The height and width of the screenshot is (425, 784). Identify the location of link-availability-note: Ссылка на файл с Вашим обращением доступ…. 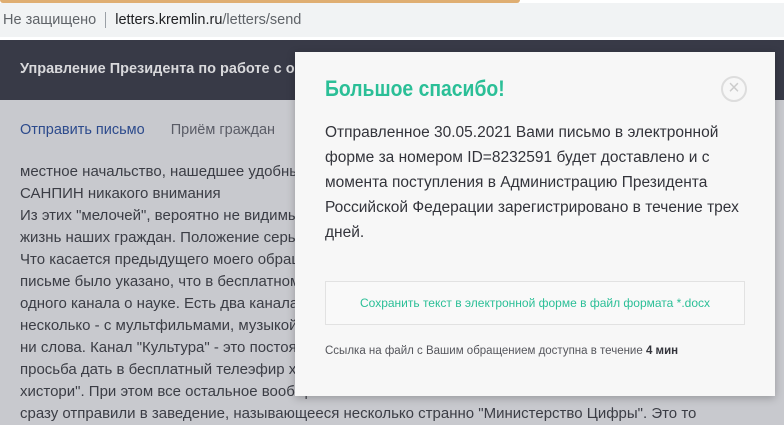
(501, 351).